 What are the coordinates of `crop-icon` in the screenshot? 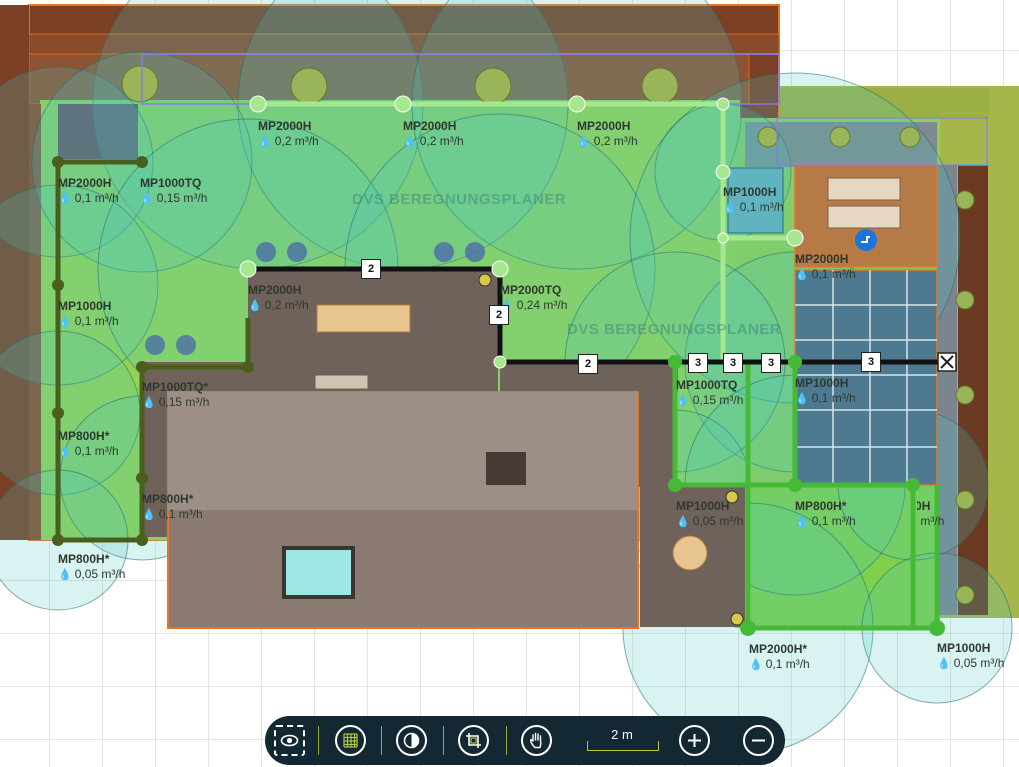 It's located at (473, 740).